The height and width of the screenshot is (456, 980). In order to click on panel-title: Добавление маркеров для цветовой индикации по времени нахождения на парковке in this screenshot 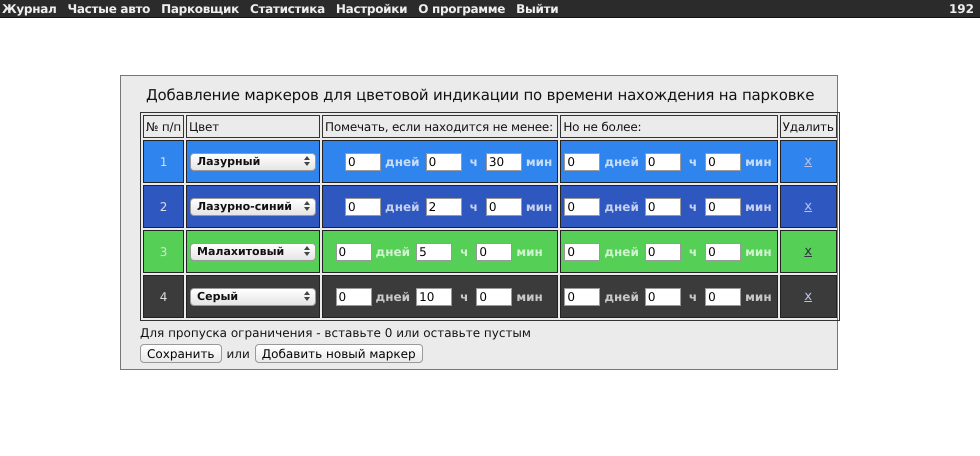, I will do `click(481, 95)`.